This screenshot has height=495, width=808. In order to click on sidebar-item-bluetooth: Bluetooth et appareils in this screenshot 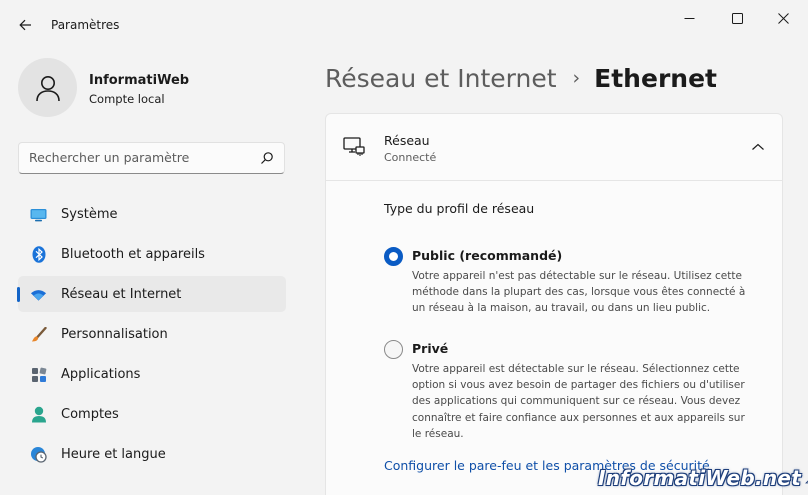, I will do `click(152, 254)`.